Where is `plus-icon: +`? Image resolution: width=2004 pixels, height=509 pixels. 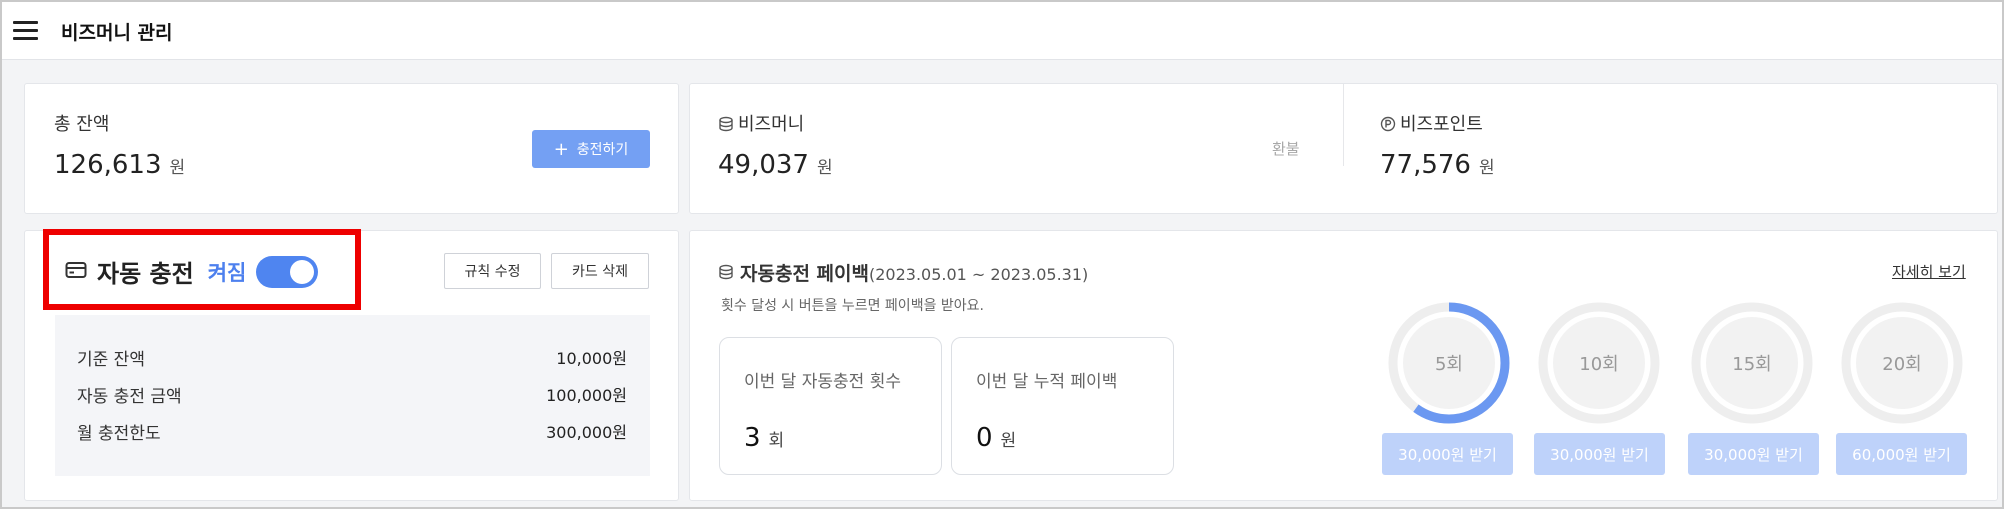
plus-icon: + is located at coordinates (561, 149).